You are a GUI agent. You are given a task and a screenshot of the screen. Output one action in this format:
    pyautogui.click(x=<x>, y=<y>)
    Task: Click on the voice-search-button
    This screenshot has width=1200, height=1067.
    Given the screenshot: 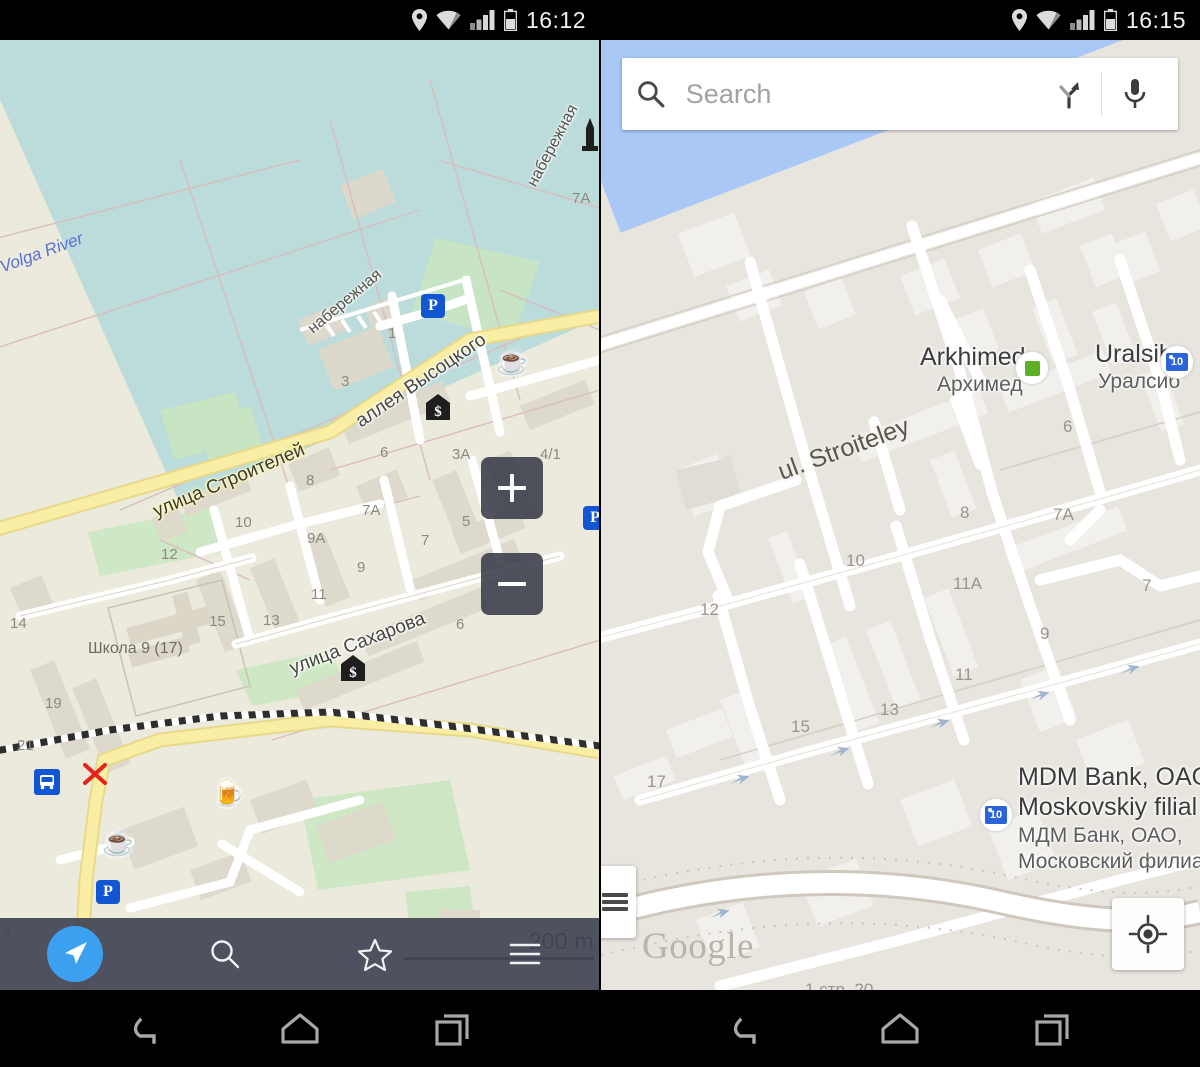 What is the action you would take?
    pyautogui.click(x=1135, y=94)
    